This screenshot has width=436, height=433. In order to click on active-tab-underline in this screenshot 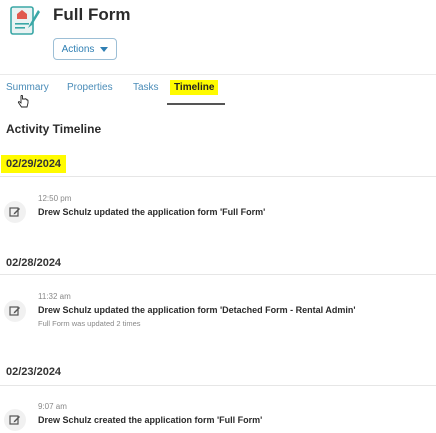, I will do `click(196, 104)`.